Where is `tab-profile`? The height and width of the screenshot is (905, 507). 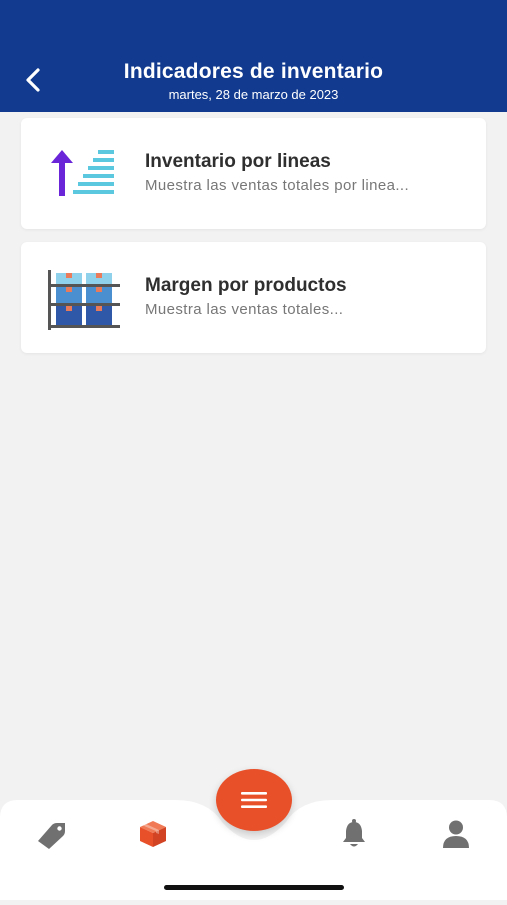 tab-profile is located at coordinates (456, 834).